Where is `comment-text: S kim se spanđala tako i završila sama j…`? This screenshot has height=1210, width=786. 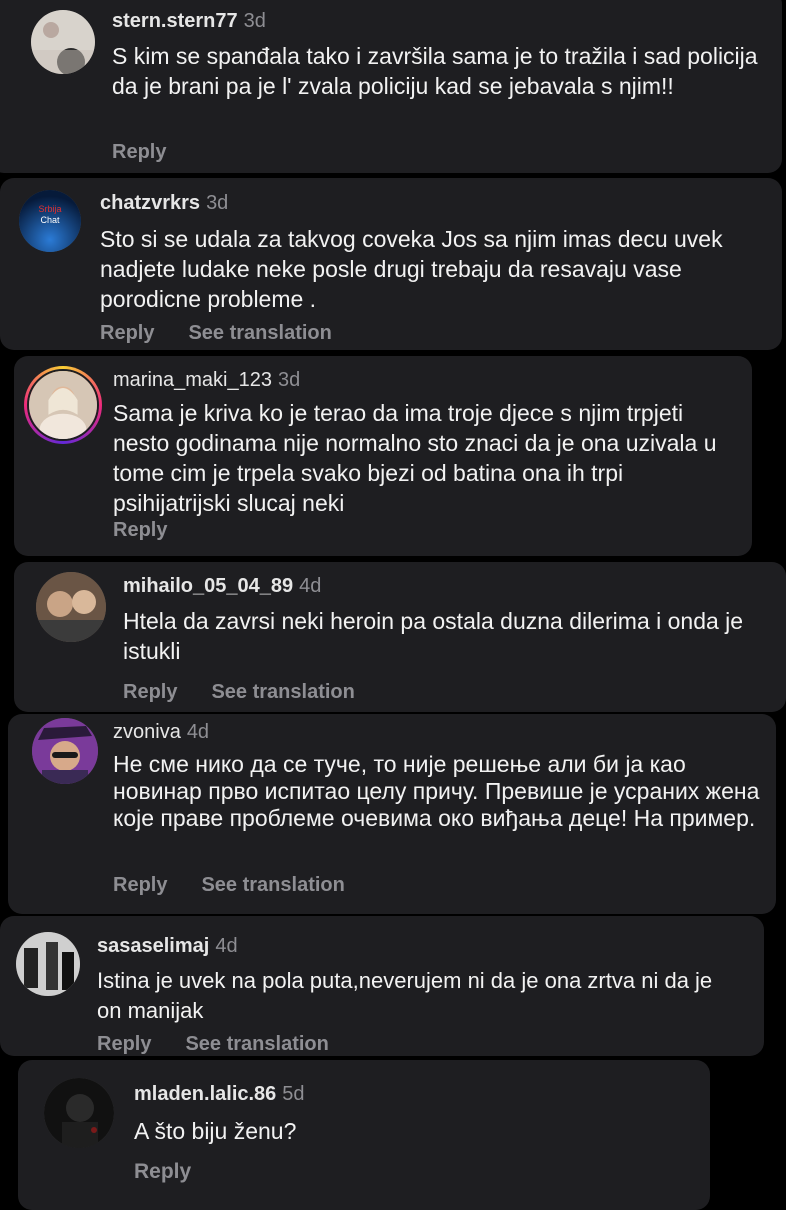
comment-text: S kim se spanđala tako i završila sama j… is located at coordinates (435, 71).